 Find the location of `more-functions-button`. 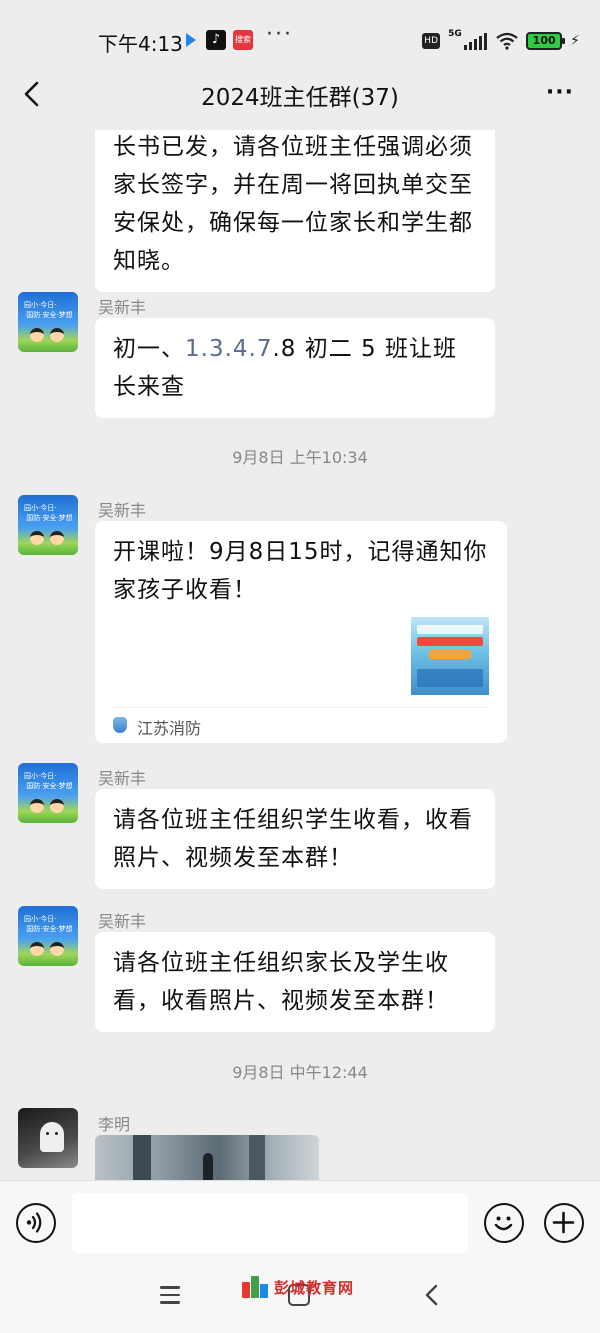

more-functions-button is located at coordinates (564, 1223).